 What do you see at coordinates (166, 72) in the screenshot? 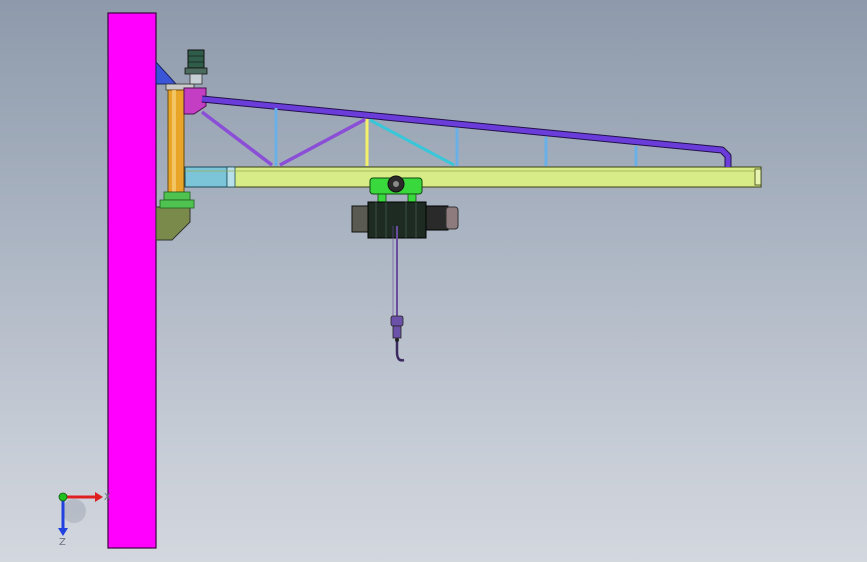
I see `upper-wall-bracket` at bounding box center [166, 72].